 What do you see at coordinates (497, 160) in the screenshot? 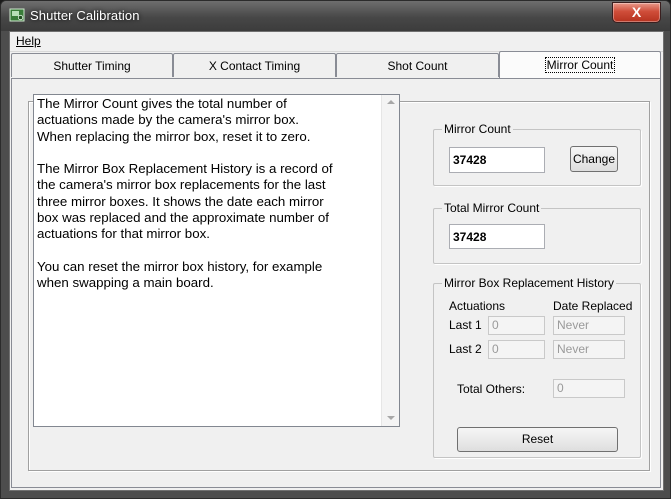
I see `mirror-count-field: 37428` at bounding box center [497, 160].